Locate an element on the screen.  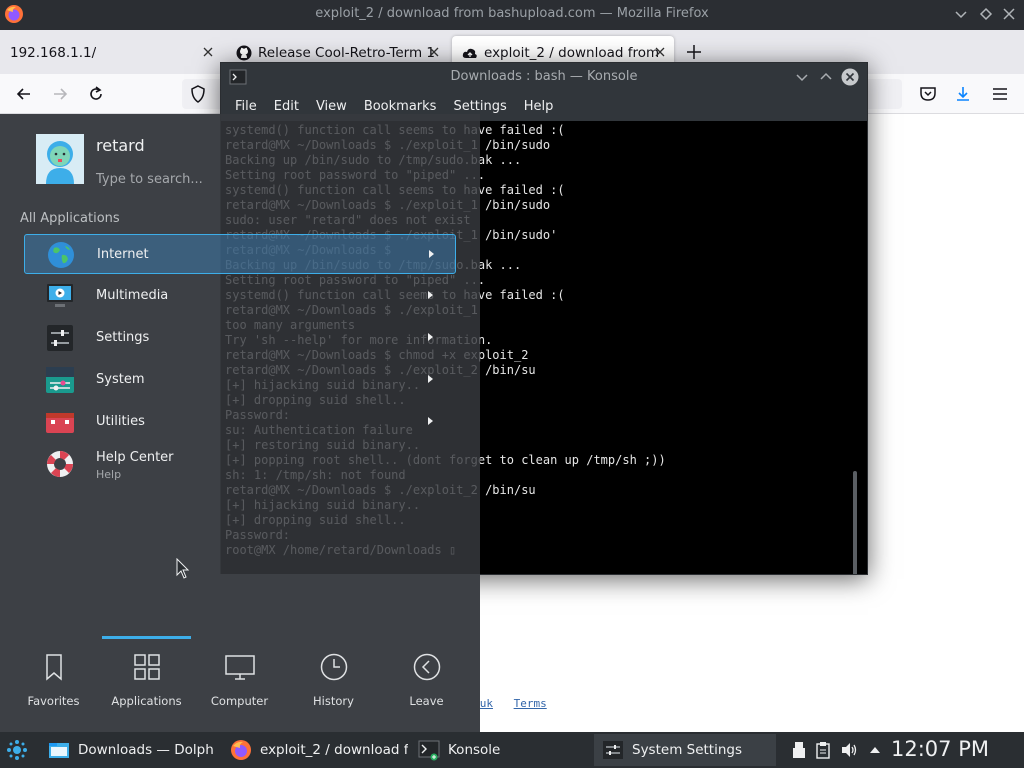
avatar is located at coordinates (60, 159).